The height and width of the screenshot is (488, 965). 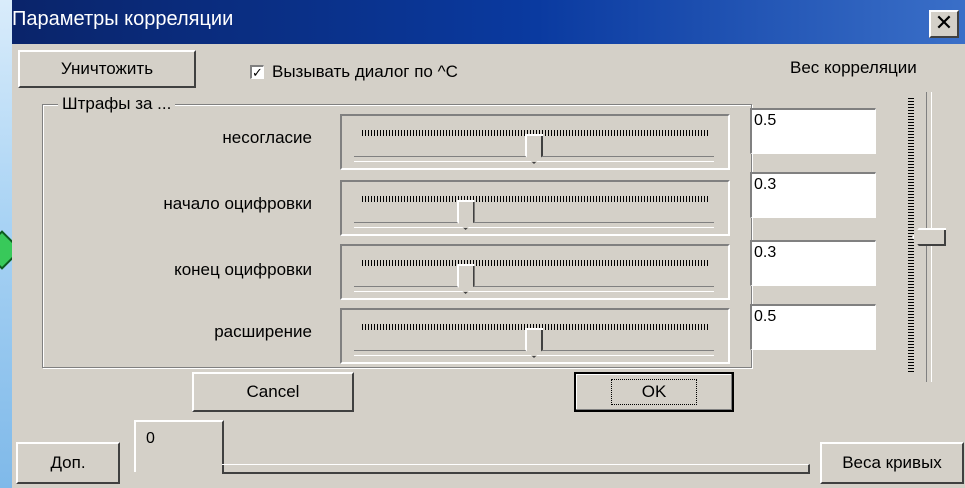 What do you see at coordinates (237, 203) in the screenshot?
I see `penalty-label-digitize-start: начало оцифровки` at bounding box center [237, 203].